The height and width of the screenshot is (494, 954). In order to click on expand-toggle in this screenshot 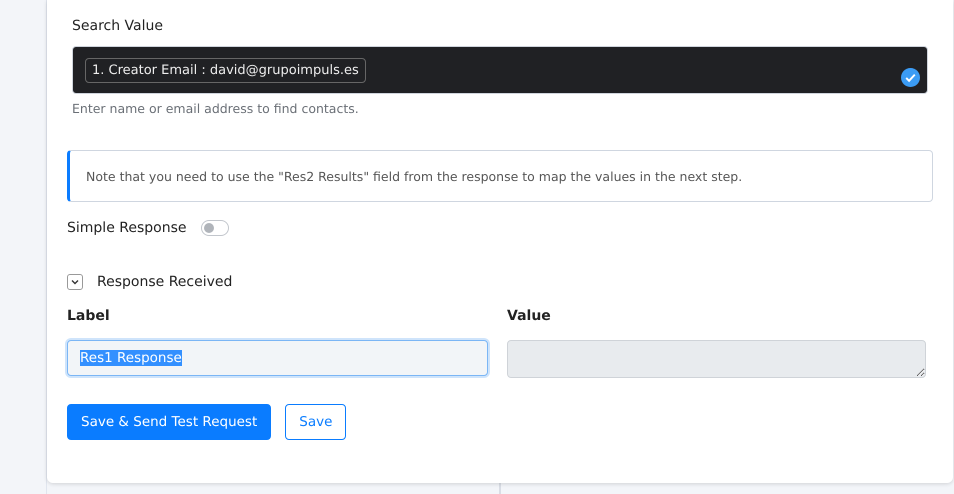, I will do `click(75, 282)`.